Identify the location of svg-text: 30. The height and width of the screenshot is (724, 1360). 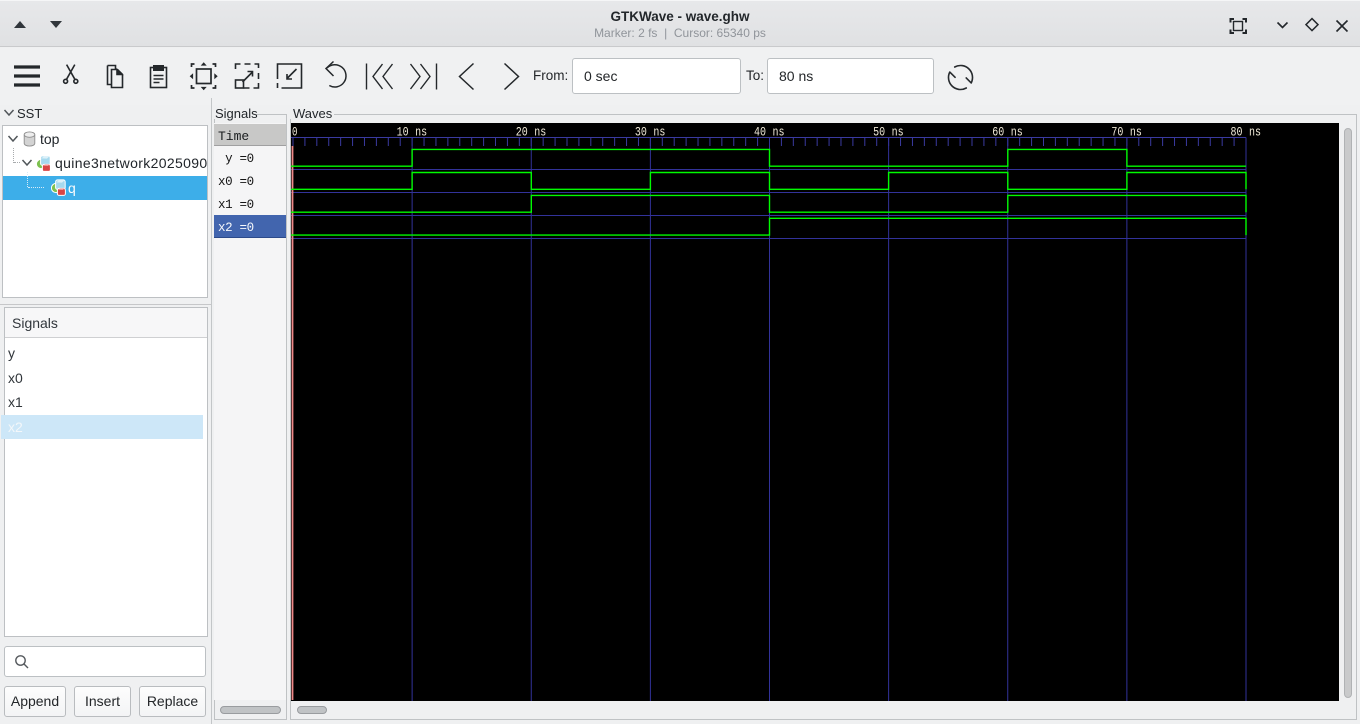
(641, 132).